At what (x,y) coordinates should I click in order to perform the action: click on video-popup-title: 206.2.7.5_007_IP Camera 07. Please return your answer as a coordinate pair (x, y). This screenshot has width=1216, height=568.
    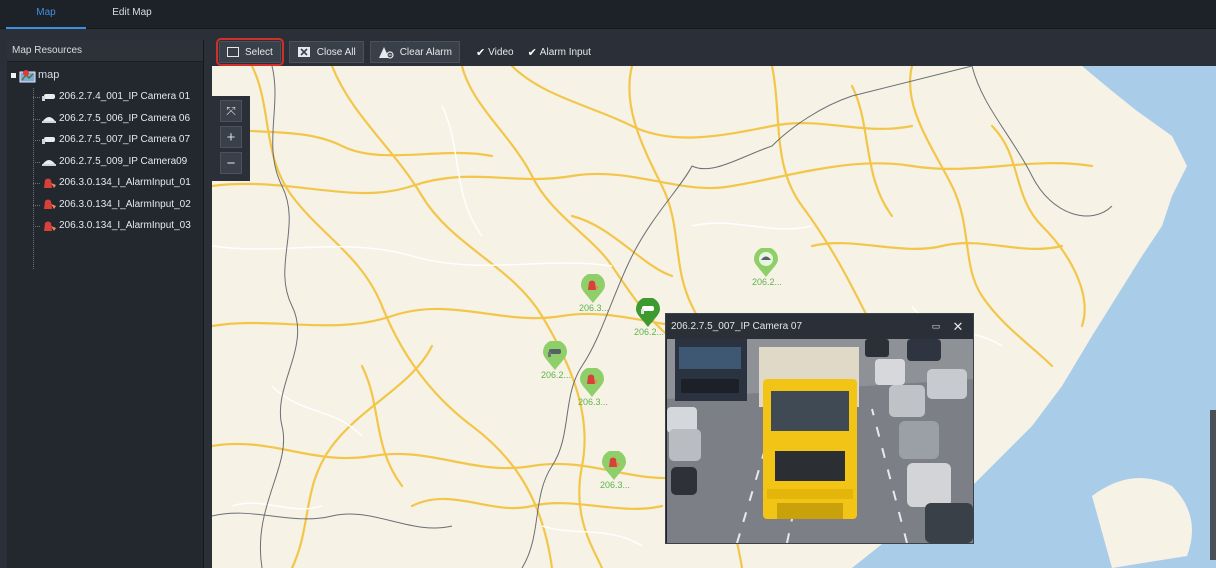
    Looking at the image, I should click on (737, 326).